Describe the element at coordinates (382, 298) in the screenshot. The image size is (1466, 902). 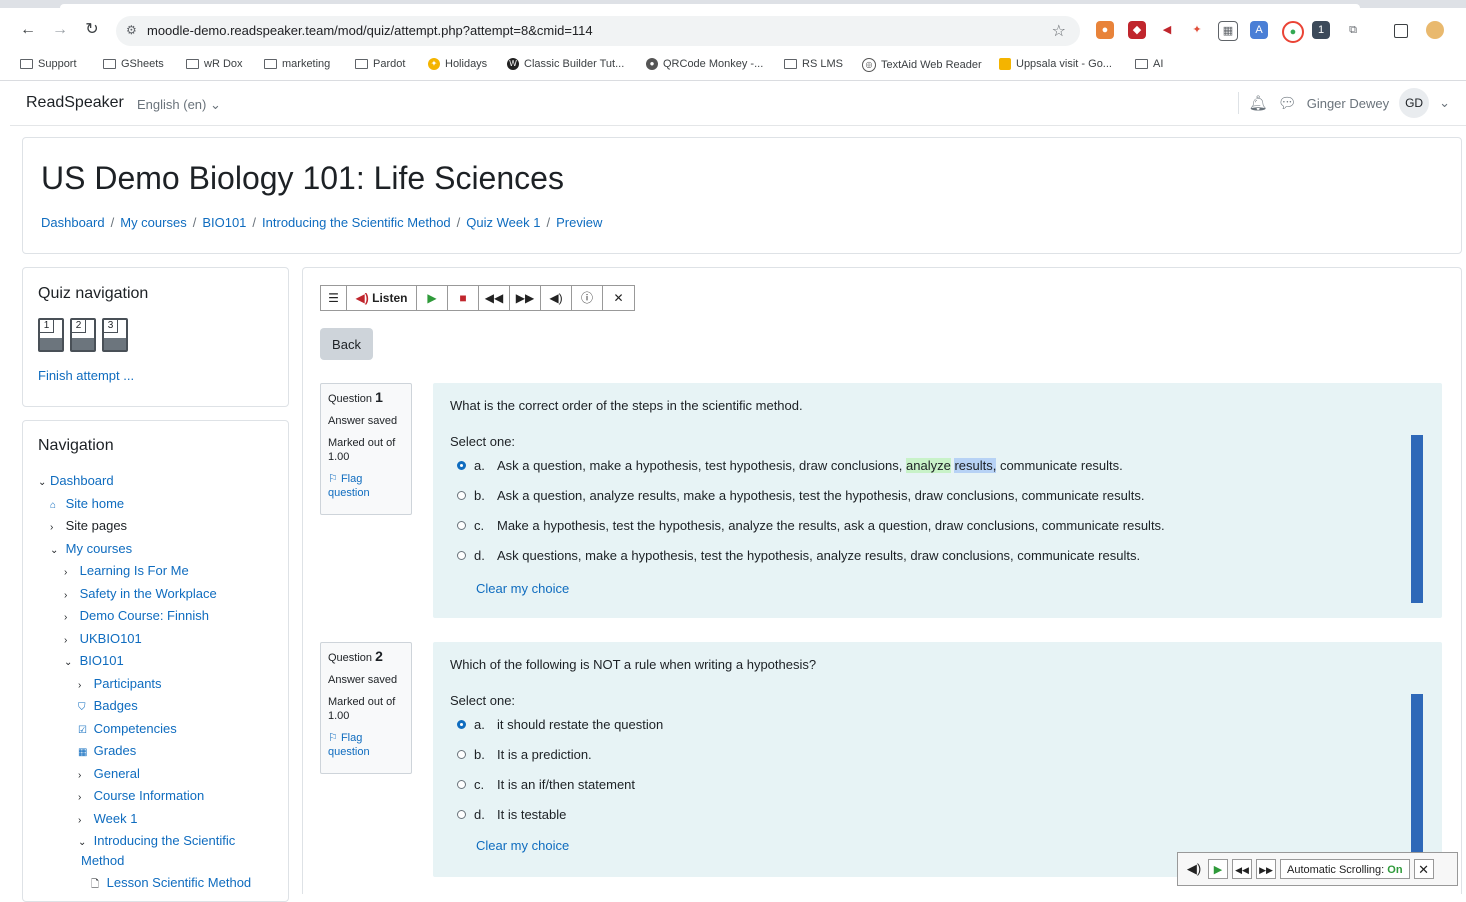
I see `listen-button: ◀) Listen` at that location.